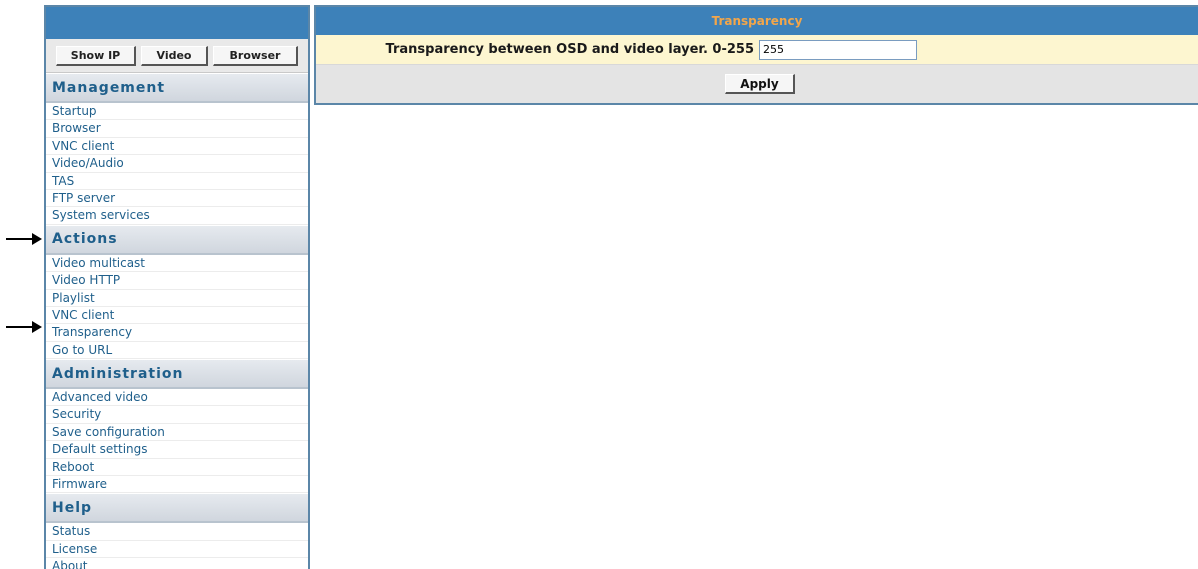  Describe the element at coordinates (757, 21) in the screenshot. I see `panel-title: Transparency` at that location.